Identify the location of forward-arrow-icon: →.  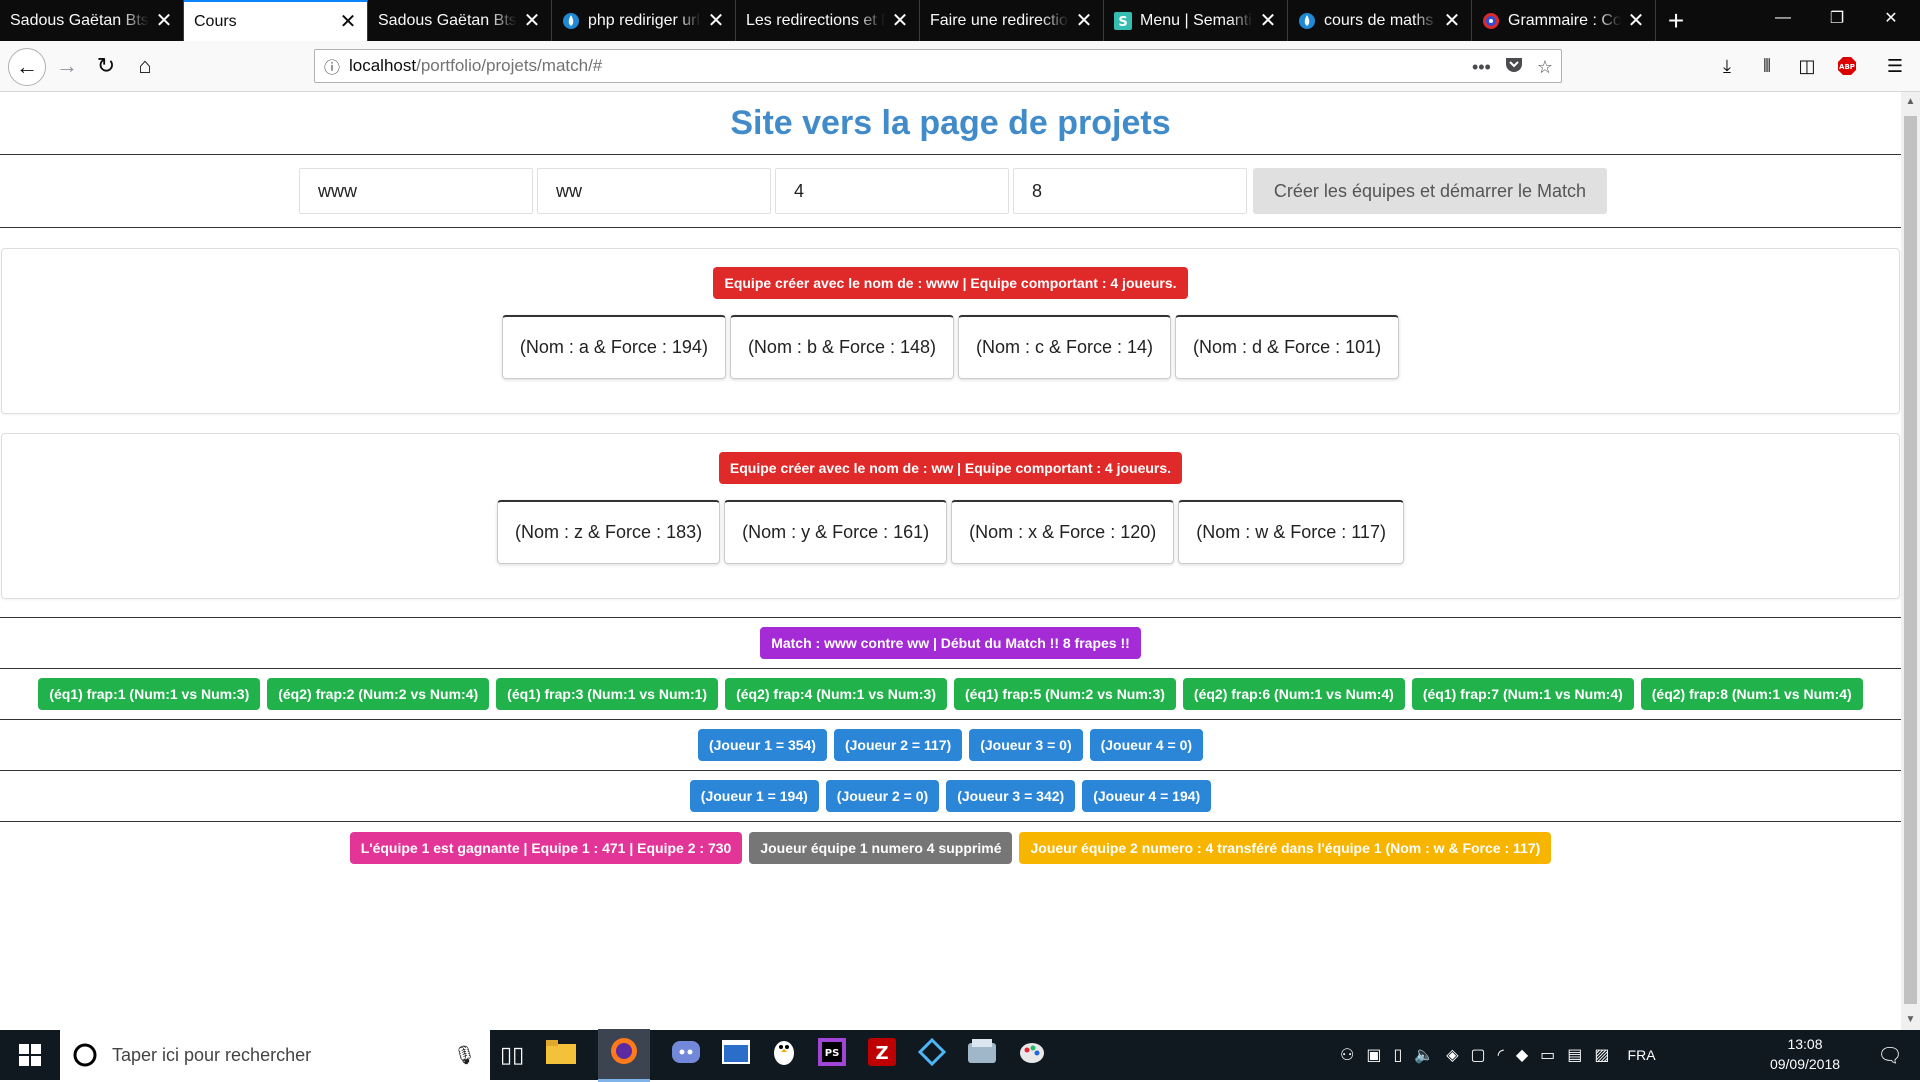
(67, 66).